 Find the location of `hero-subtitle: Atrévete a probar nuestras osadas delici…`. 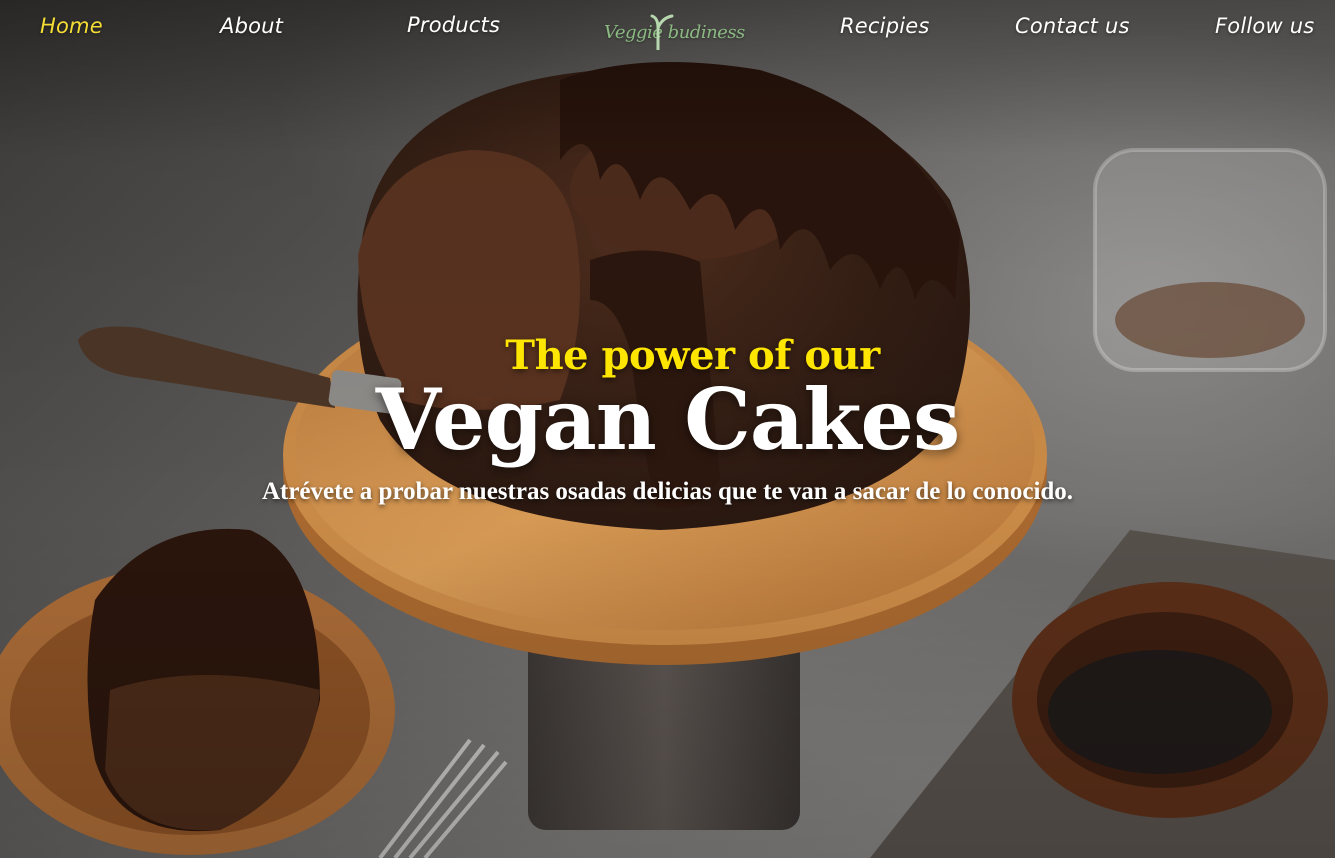

hero-subtitle: Atrévete a probar nuestras osadas delici… is located at coordinates (667, 491).